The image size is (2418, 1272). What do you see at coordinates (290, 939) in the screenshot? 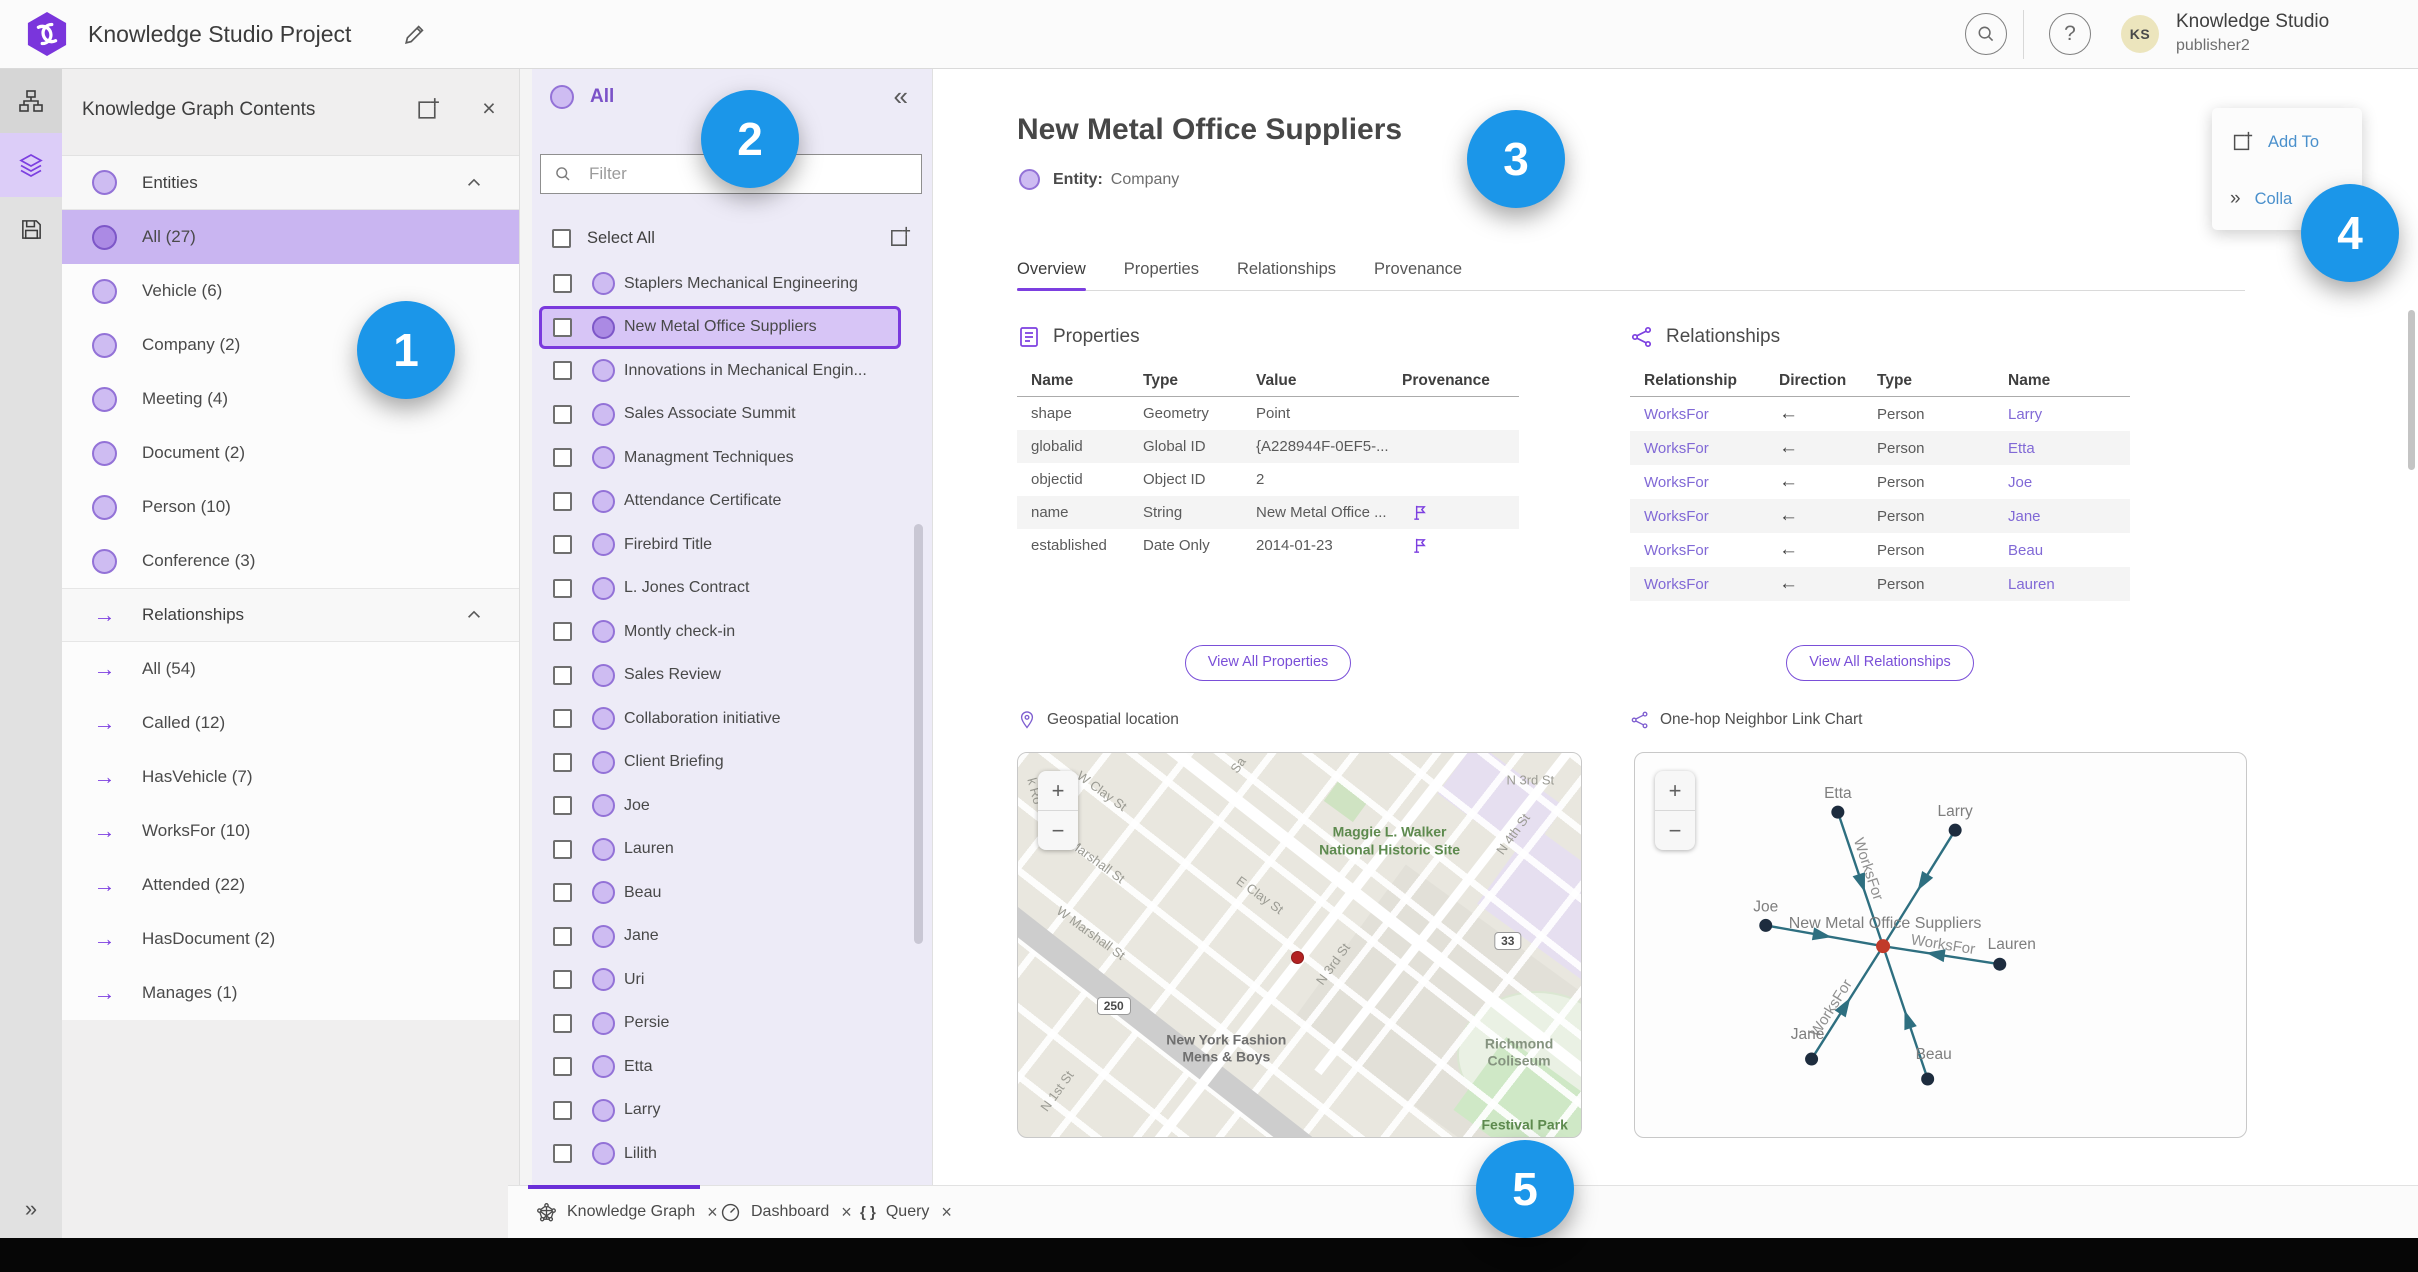
I see `relationship-type-item: → HasDocument (2)` at bounding box center [290, 939].